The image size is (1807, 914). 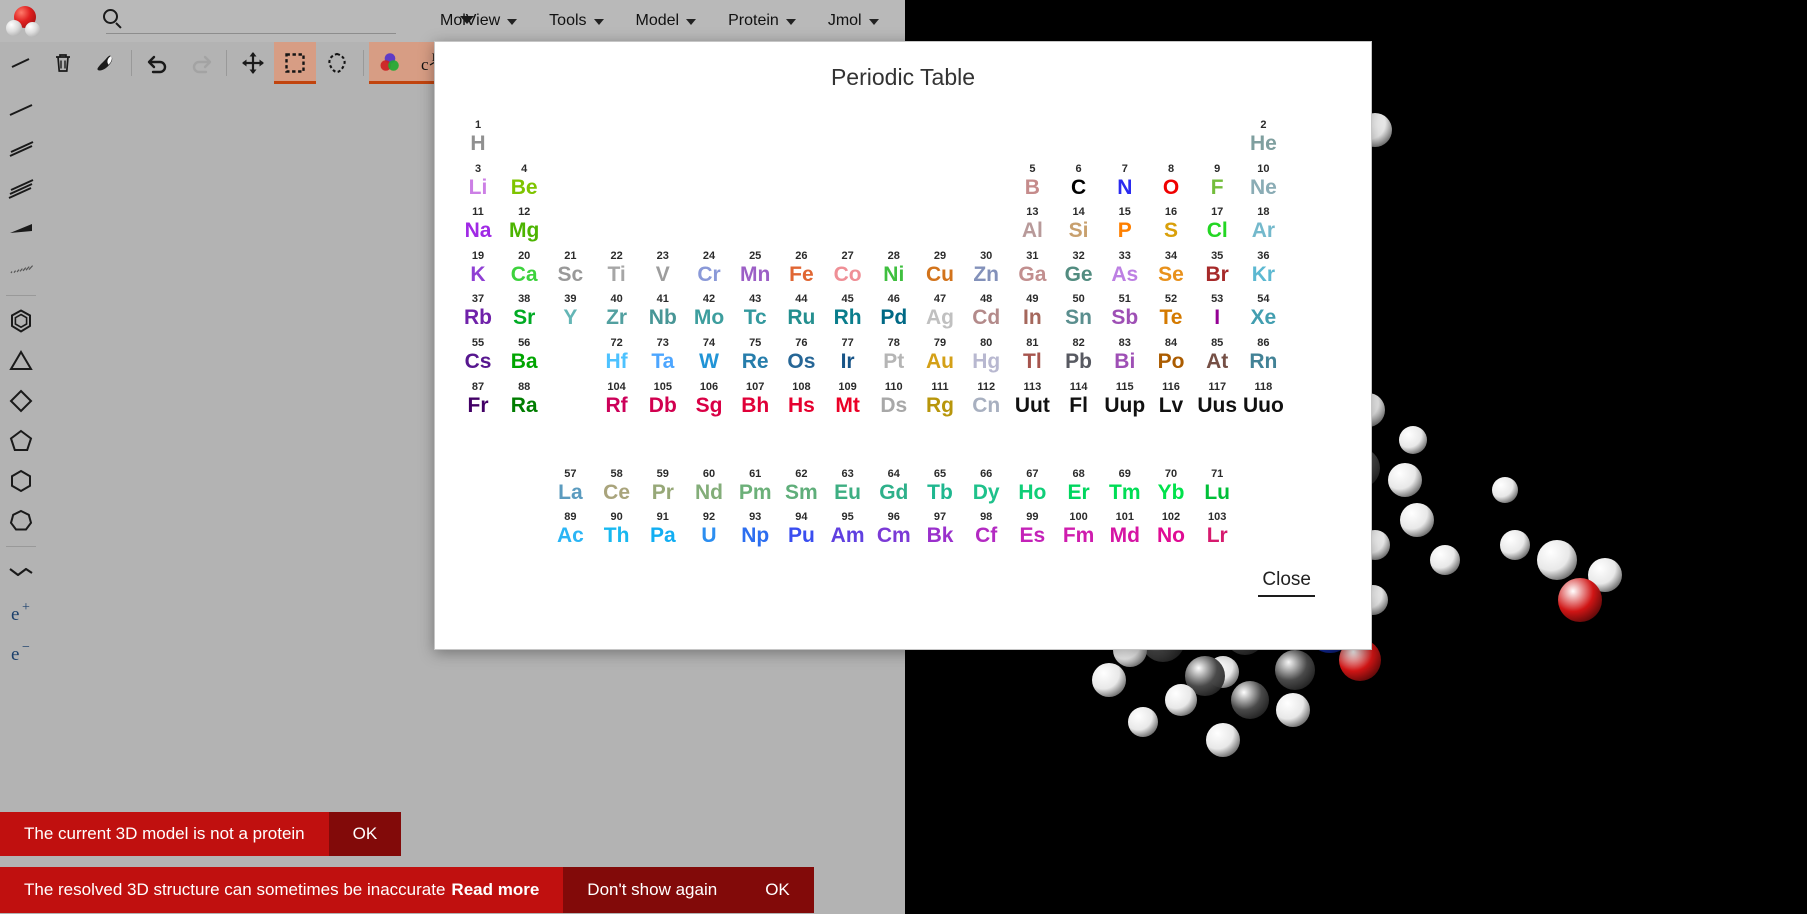 What do you see at coordinates (986, 268) in the screenshot?
I see `element-zn: 30 Zn` at bounding box center [986, 268].